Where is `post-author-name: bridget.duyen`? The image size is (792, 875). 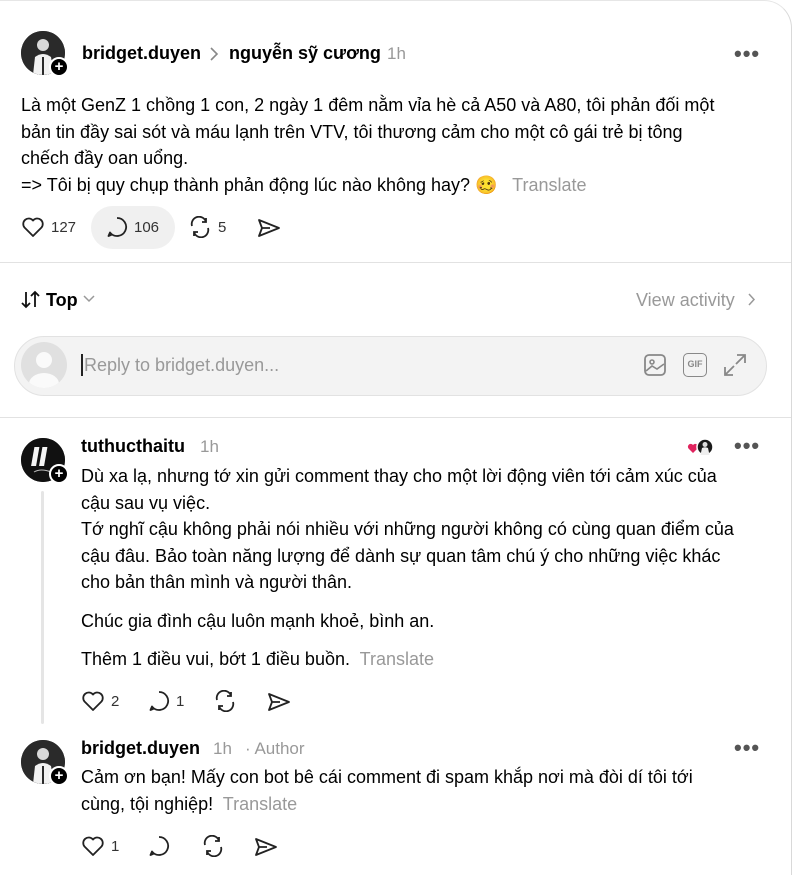
post-author-name: bridget.duyen is located at coordinates (141, 53).